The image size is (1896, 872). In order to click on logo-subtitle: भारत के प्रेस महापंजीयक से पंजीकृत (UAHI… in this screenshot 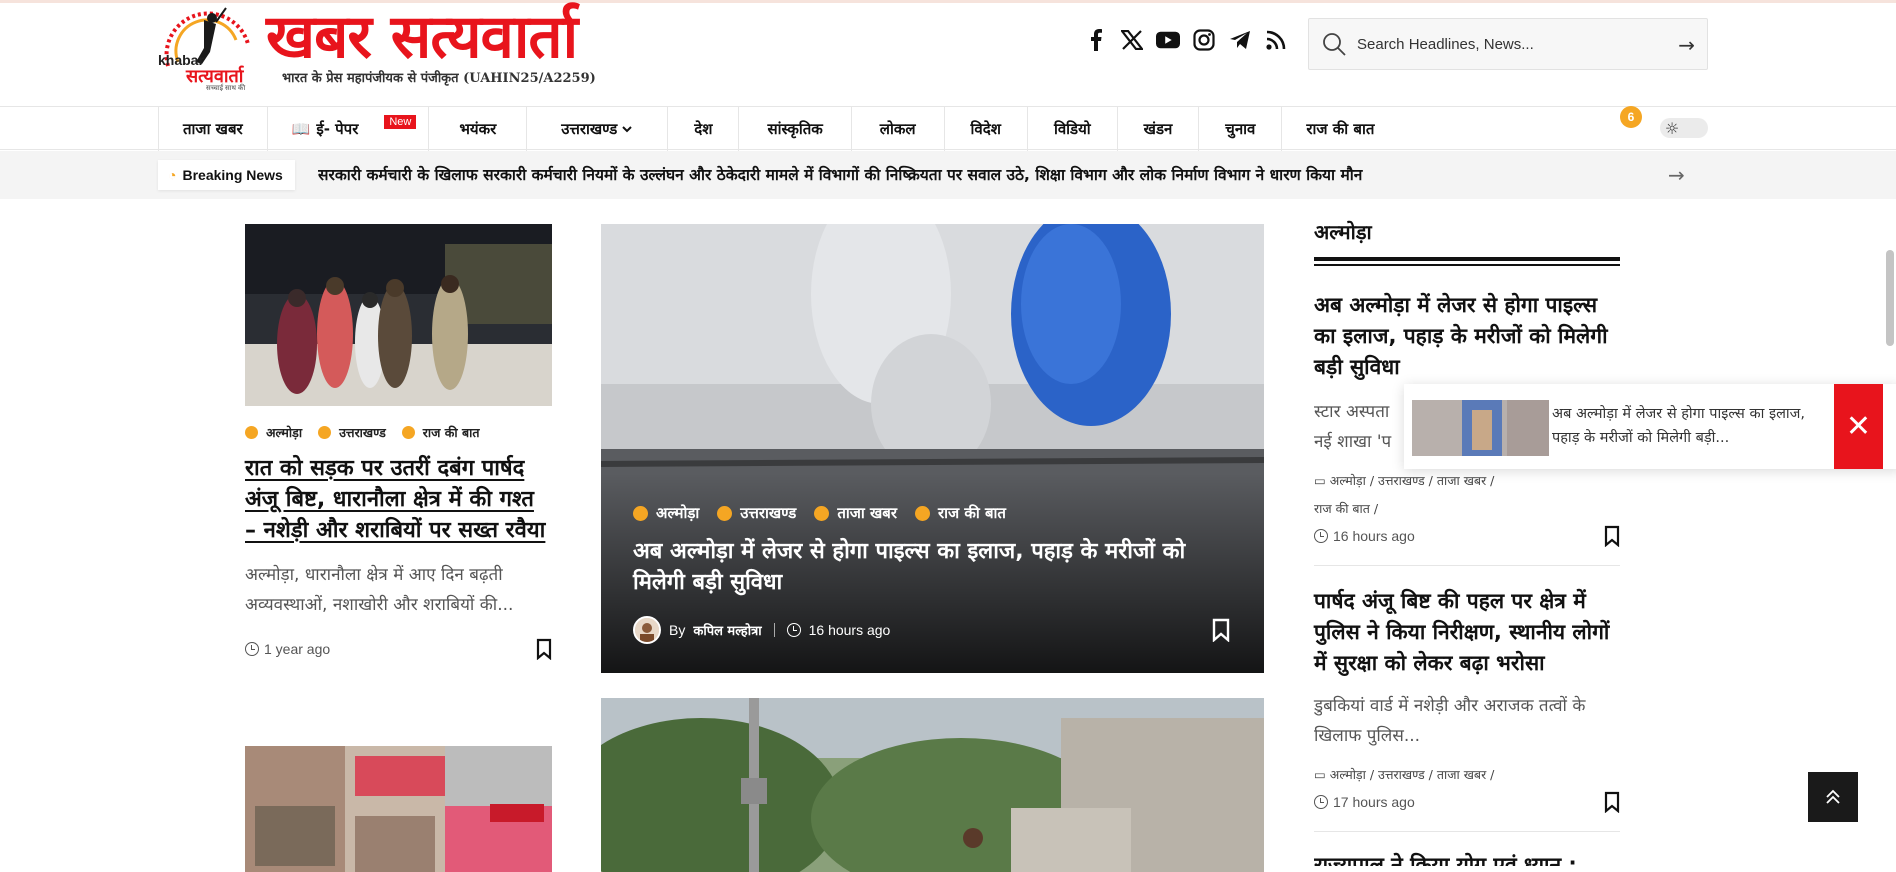, I will do `click(439, 78)`.